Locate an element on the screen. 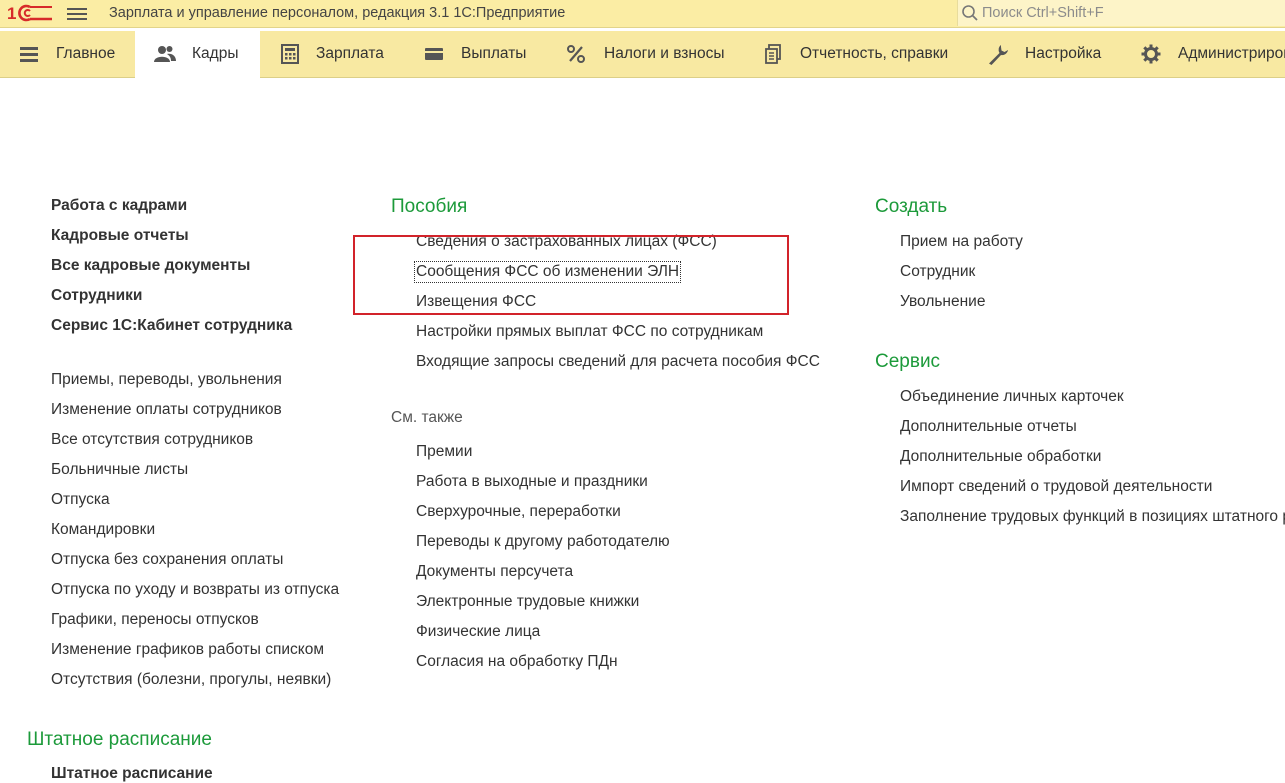 The width and height of the screenshot is (1285, 783). link-create-dismissal: Увольнение is located at coordinates (942, 302).